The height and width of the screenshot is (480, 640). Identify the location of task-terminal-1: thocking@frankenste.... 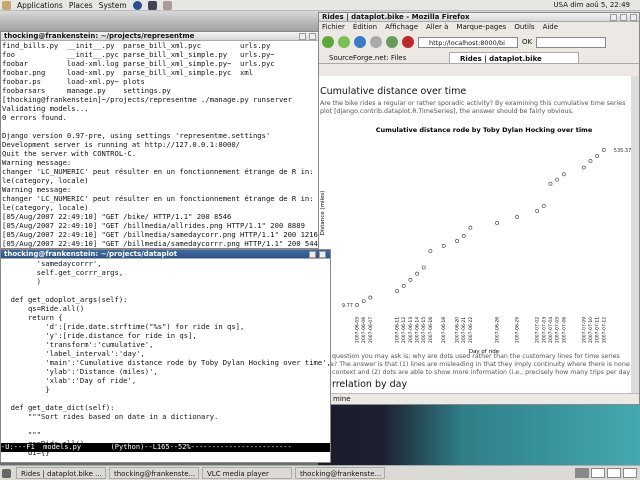
(154, 473).